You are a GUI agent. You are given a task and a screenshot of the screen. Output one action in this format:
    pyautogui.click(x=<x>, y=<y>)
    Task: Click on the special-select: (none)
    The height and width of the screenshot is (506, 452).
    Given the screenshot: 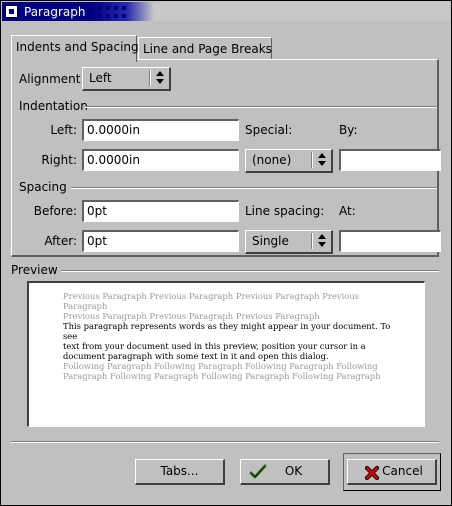 What is the action you would take?
    pyautogui.click(x=289, y=161)
    